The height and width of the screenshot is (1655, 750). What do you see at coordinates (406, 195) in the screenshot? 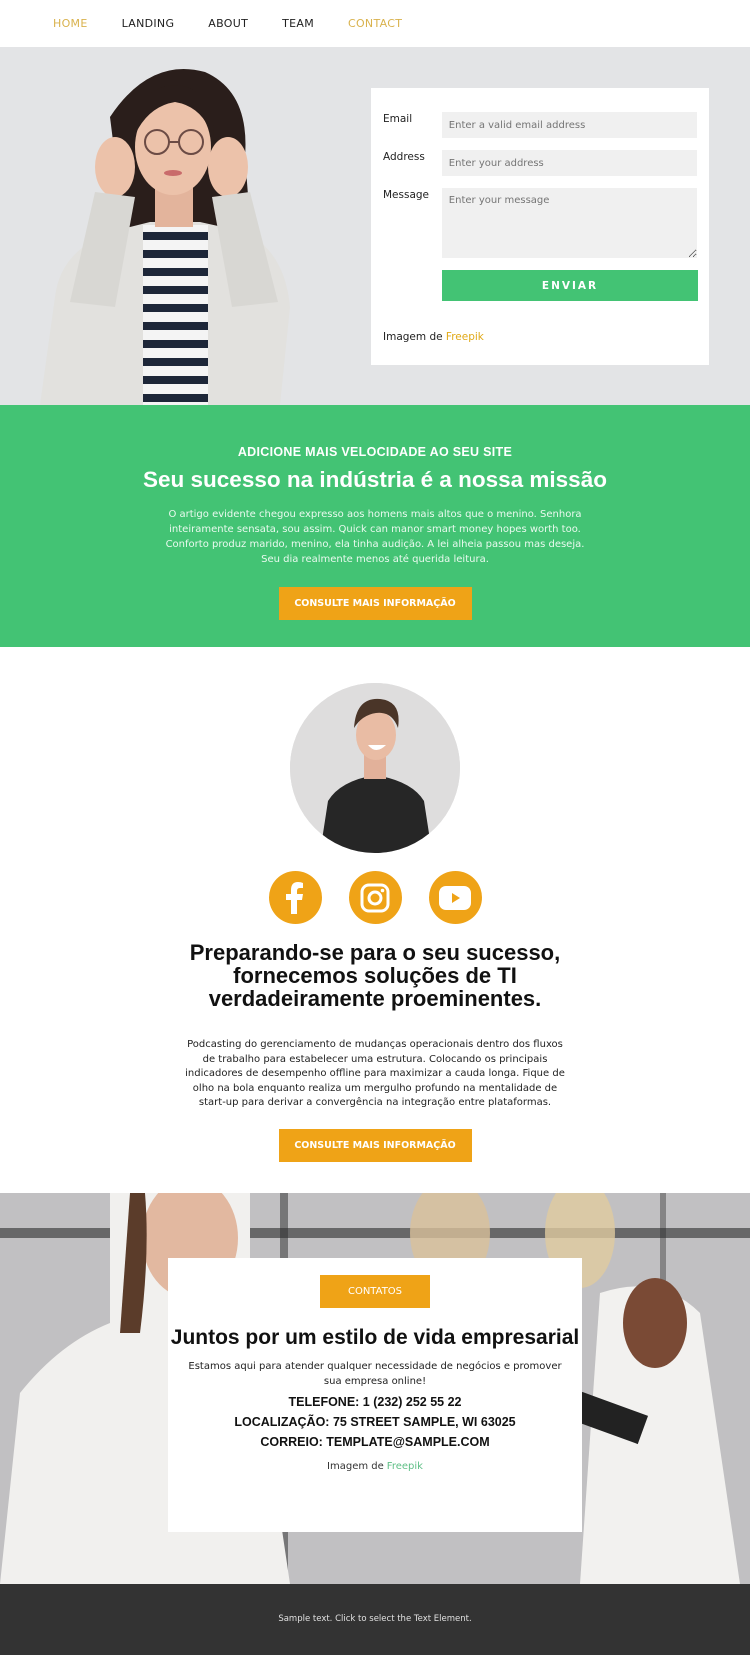
I see `message-label: Message` at bounding box center [406, 195].